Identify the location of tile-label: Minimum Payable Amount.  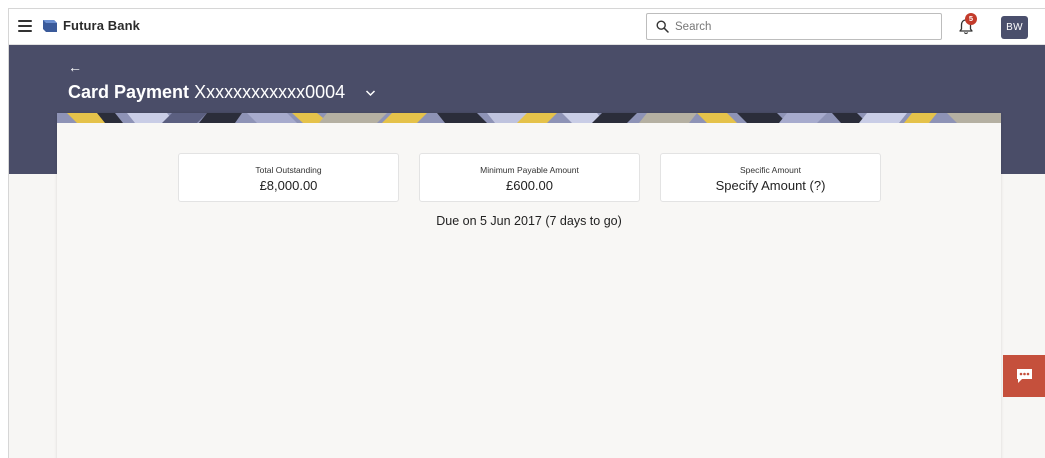
(529, 170).